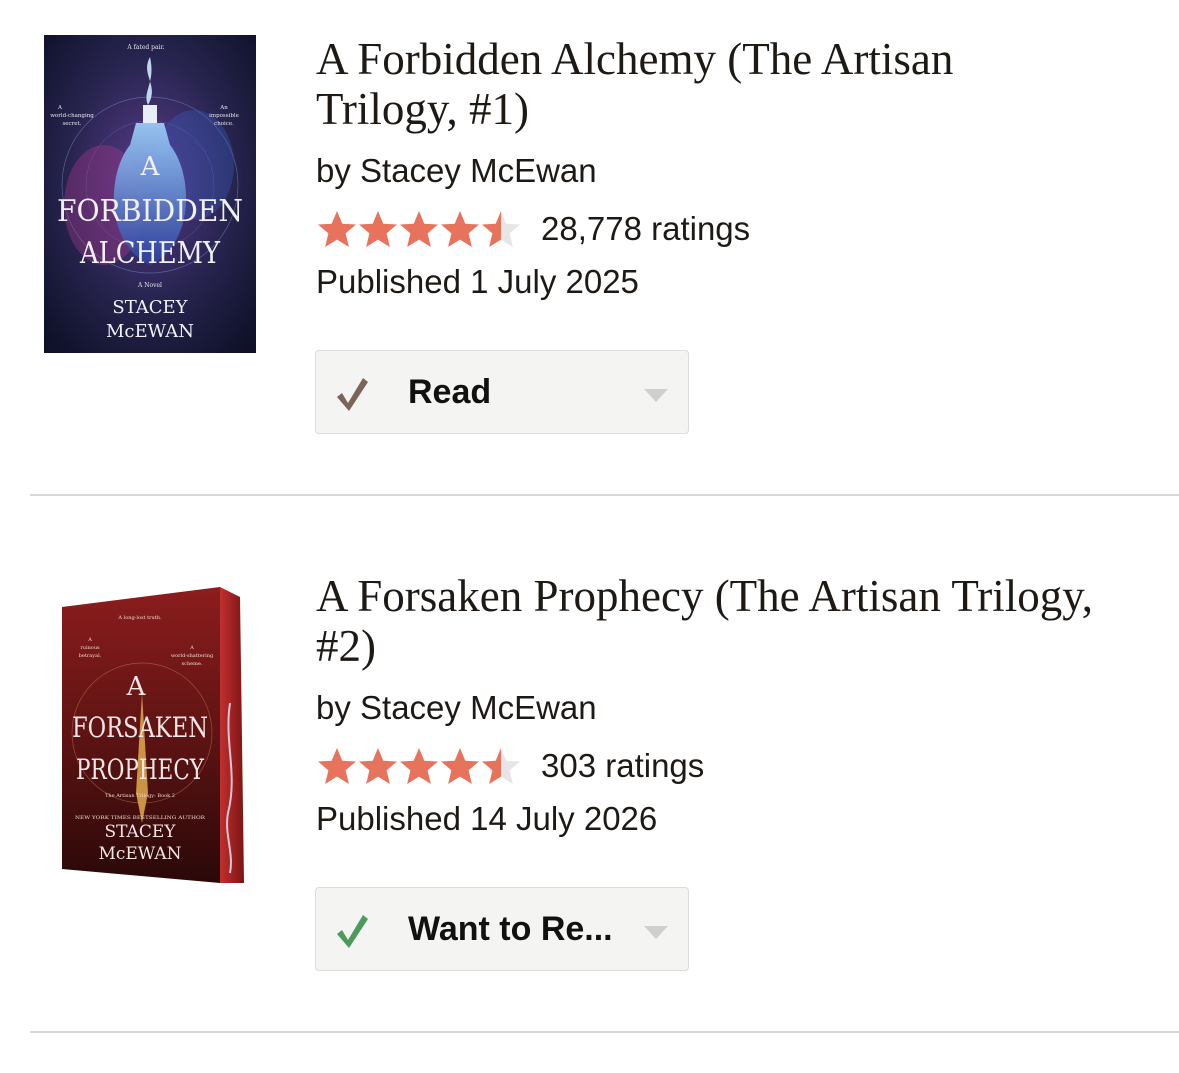 This screenshot has height=1073, width=1179. I want to click on svg-text: An, so click(223, 108).